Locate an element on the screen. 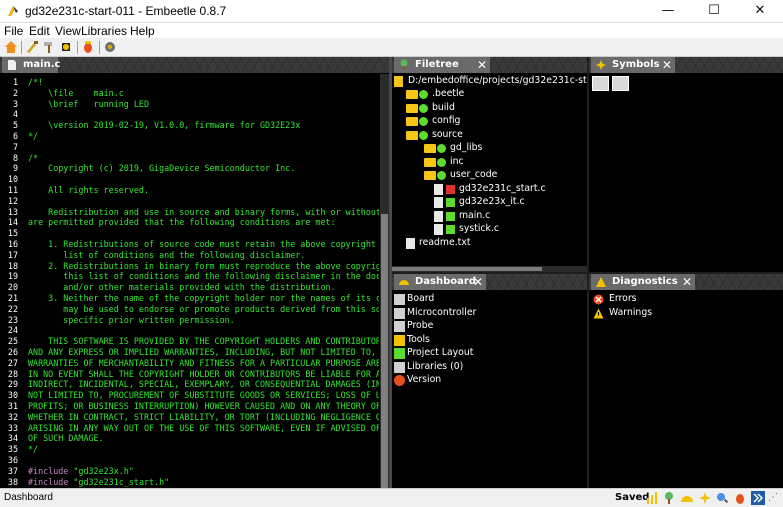 The width and height of the screenshot is (783, 507). line-number: 21 is located at coordinates (12, 298).